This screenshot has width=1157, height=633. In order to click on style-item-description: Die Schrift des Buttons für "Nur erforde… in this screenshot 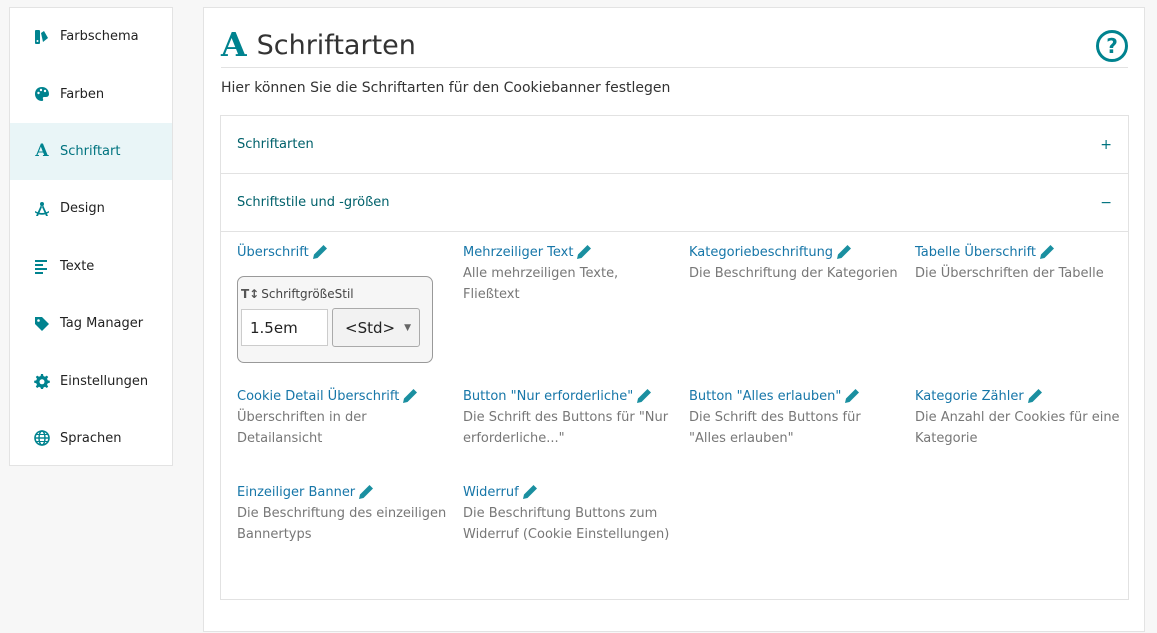, I will do `click(566, 428)`.